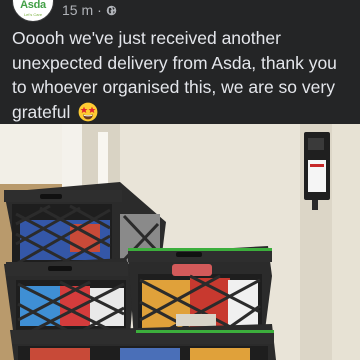 The image size is (360, 360). Describe the element at coordinates (33, 5) in the screenshot. I see `avatar-logo-text: Asda` at that location.